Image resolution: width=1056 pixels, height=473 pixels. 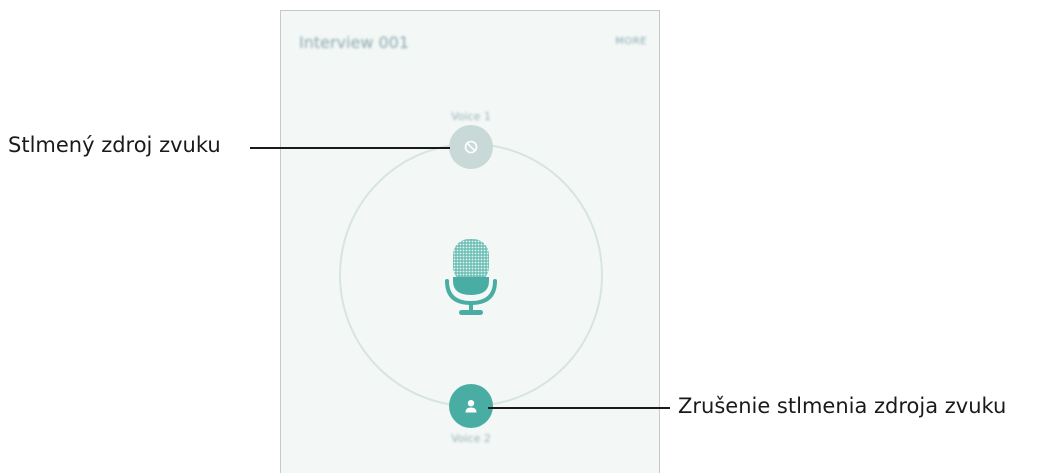 I want to click on unmute-source-leader-line, so click(x=579, y=408).